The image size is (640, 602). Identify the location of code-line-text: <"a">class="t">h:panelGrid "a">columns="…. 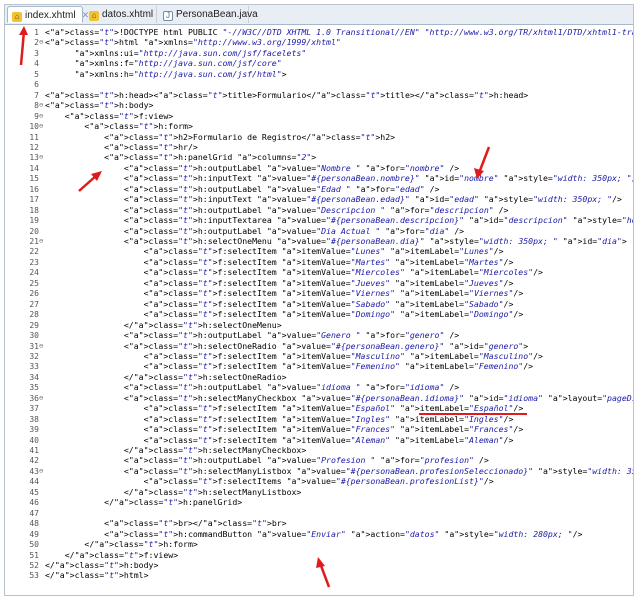
(181, 157).